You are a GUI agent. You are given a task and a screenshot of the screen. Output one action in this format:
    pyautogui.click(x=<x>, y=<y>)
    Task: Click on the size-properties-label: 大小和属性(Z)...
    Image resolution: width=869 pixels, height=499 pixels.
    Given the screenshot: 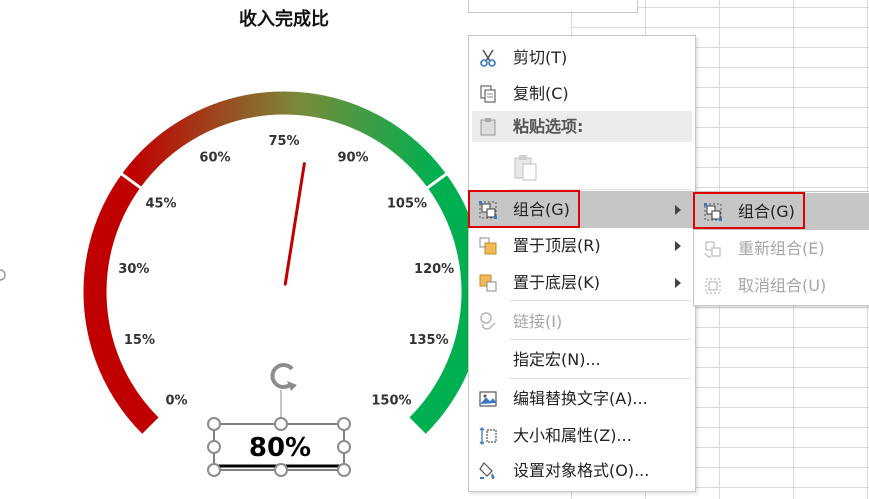 What is the action you would take?
    pyautogui.click(x=572, y=435)
    